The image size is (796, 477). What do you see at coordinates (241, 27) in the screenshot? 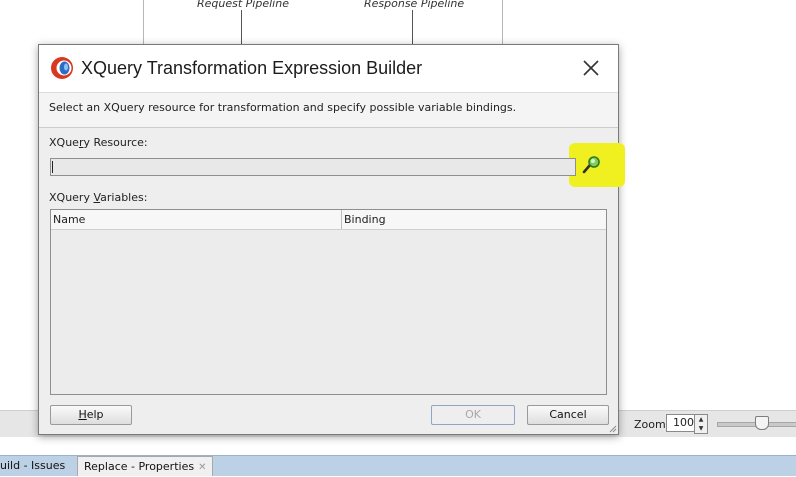
I see `request-connector` at bounding box center [241, 27].